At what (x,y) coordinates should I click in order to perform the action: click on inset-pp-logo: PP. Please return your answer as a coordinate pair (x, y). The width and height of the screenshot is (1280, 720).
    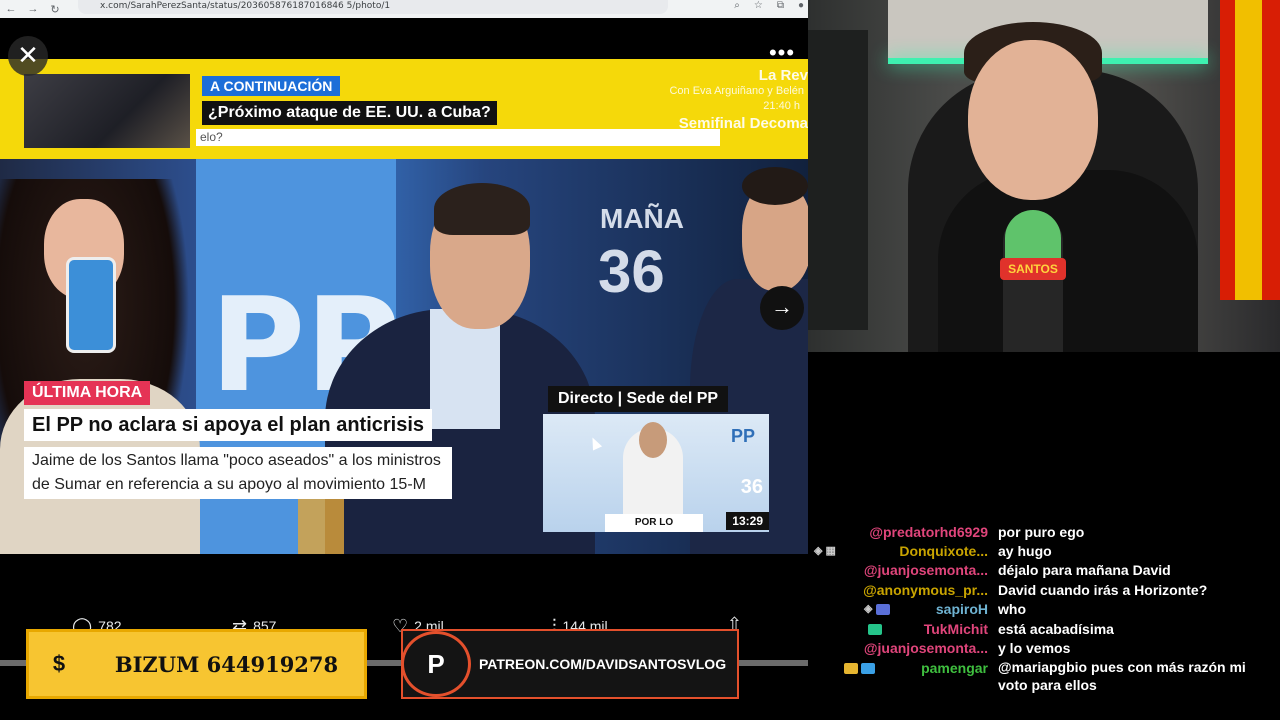
    Looking at the image, I should click on (742, 436).